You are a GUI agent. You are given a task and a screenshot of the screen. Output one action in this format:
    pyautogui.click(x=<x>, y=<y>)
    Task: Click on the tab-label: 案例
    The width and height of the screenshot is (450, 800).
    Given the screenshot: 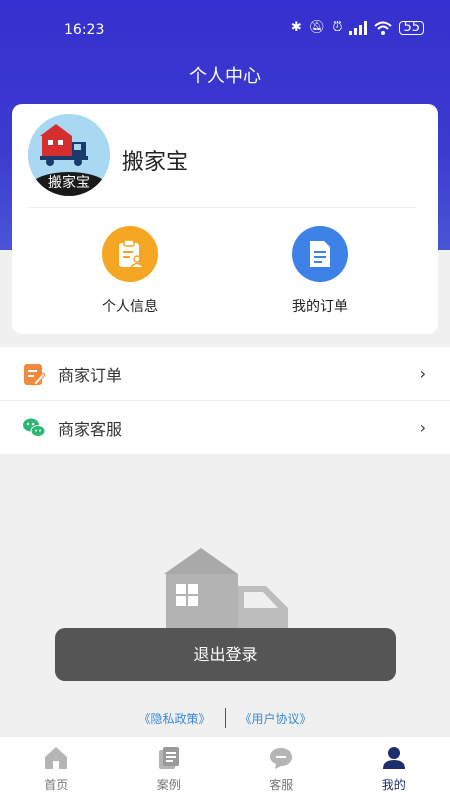 What is the action you would take?
    pyautogui.click(x=168, y=785)
    